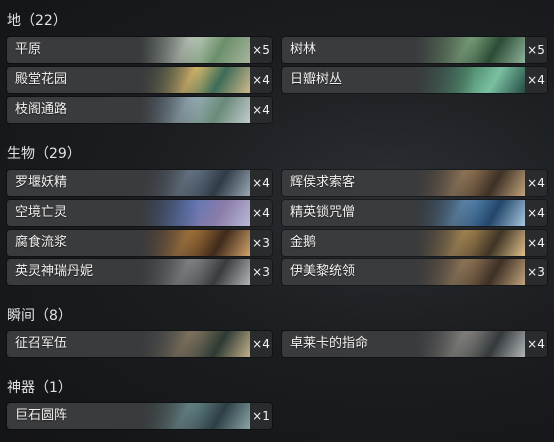 The image size is (554, 442). Describe the element at coordinates (323, 271) in the screenshot. I see `card-name: 伊美黎统领` at that location.